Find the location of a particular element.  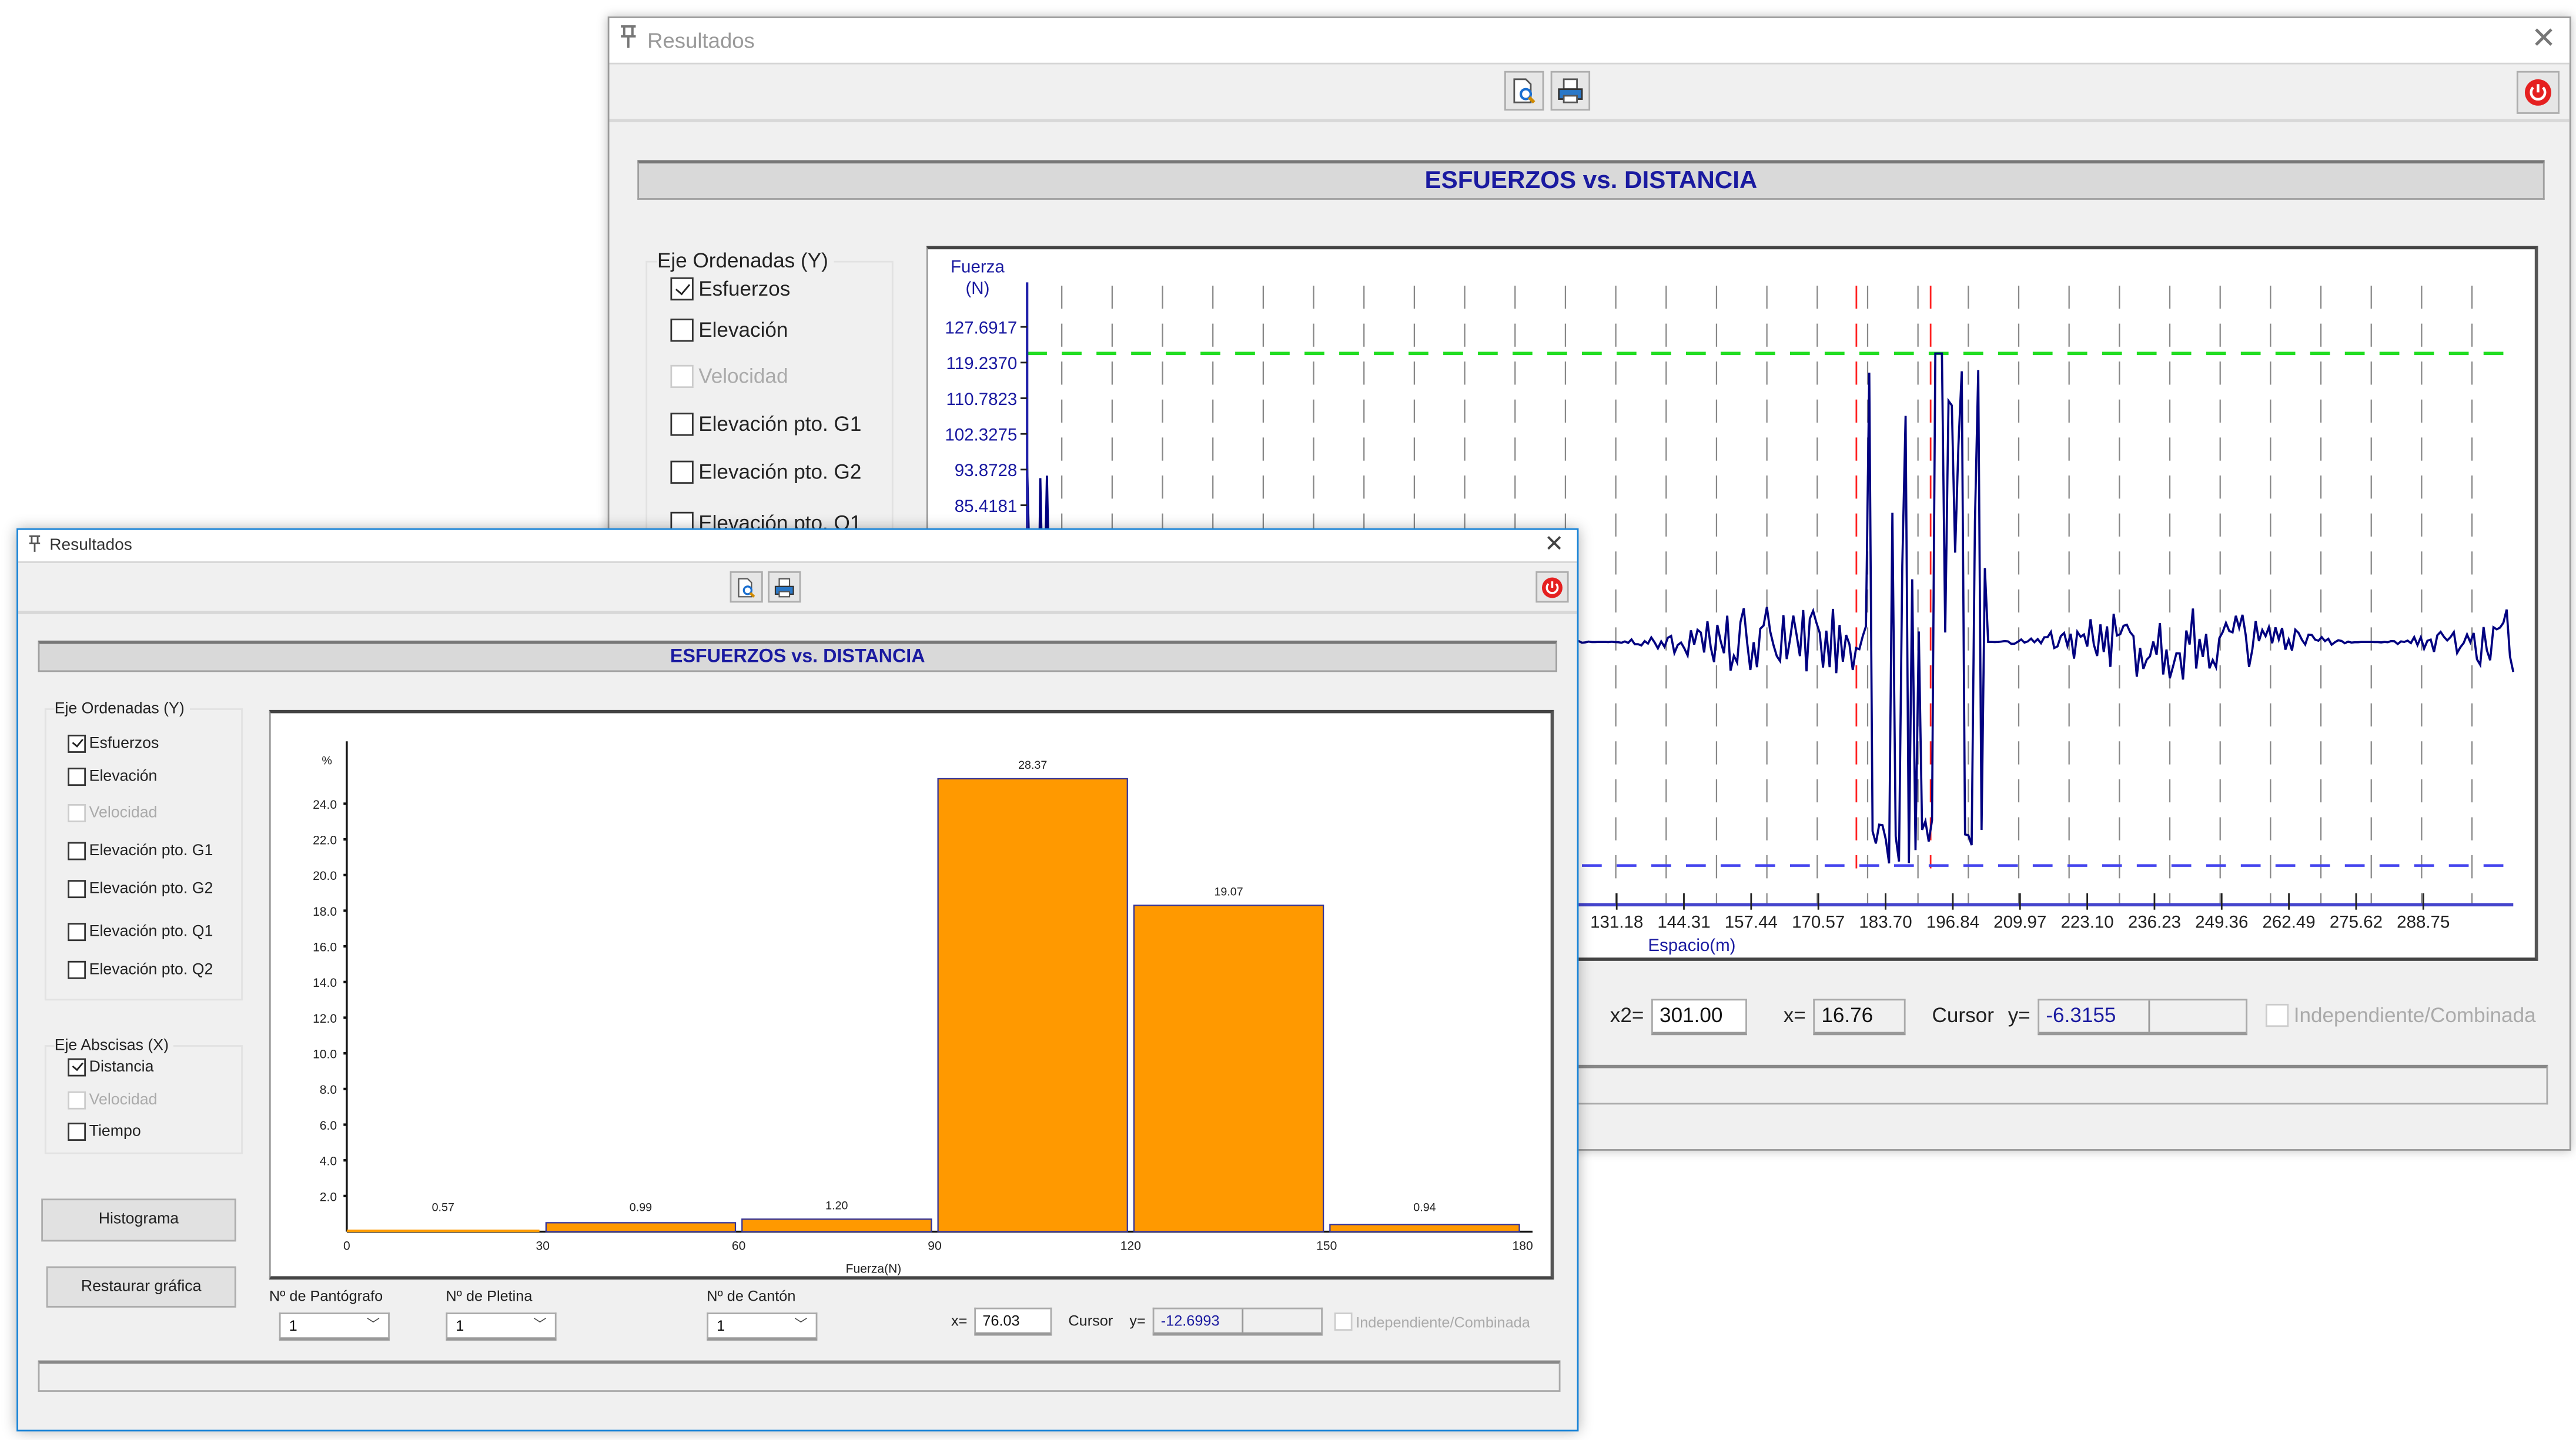

y-tick-label: 127.6917 is located at coordinates (981, 327).